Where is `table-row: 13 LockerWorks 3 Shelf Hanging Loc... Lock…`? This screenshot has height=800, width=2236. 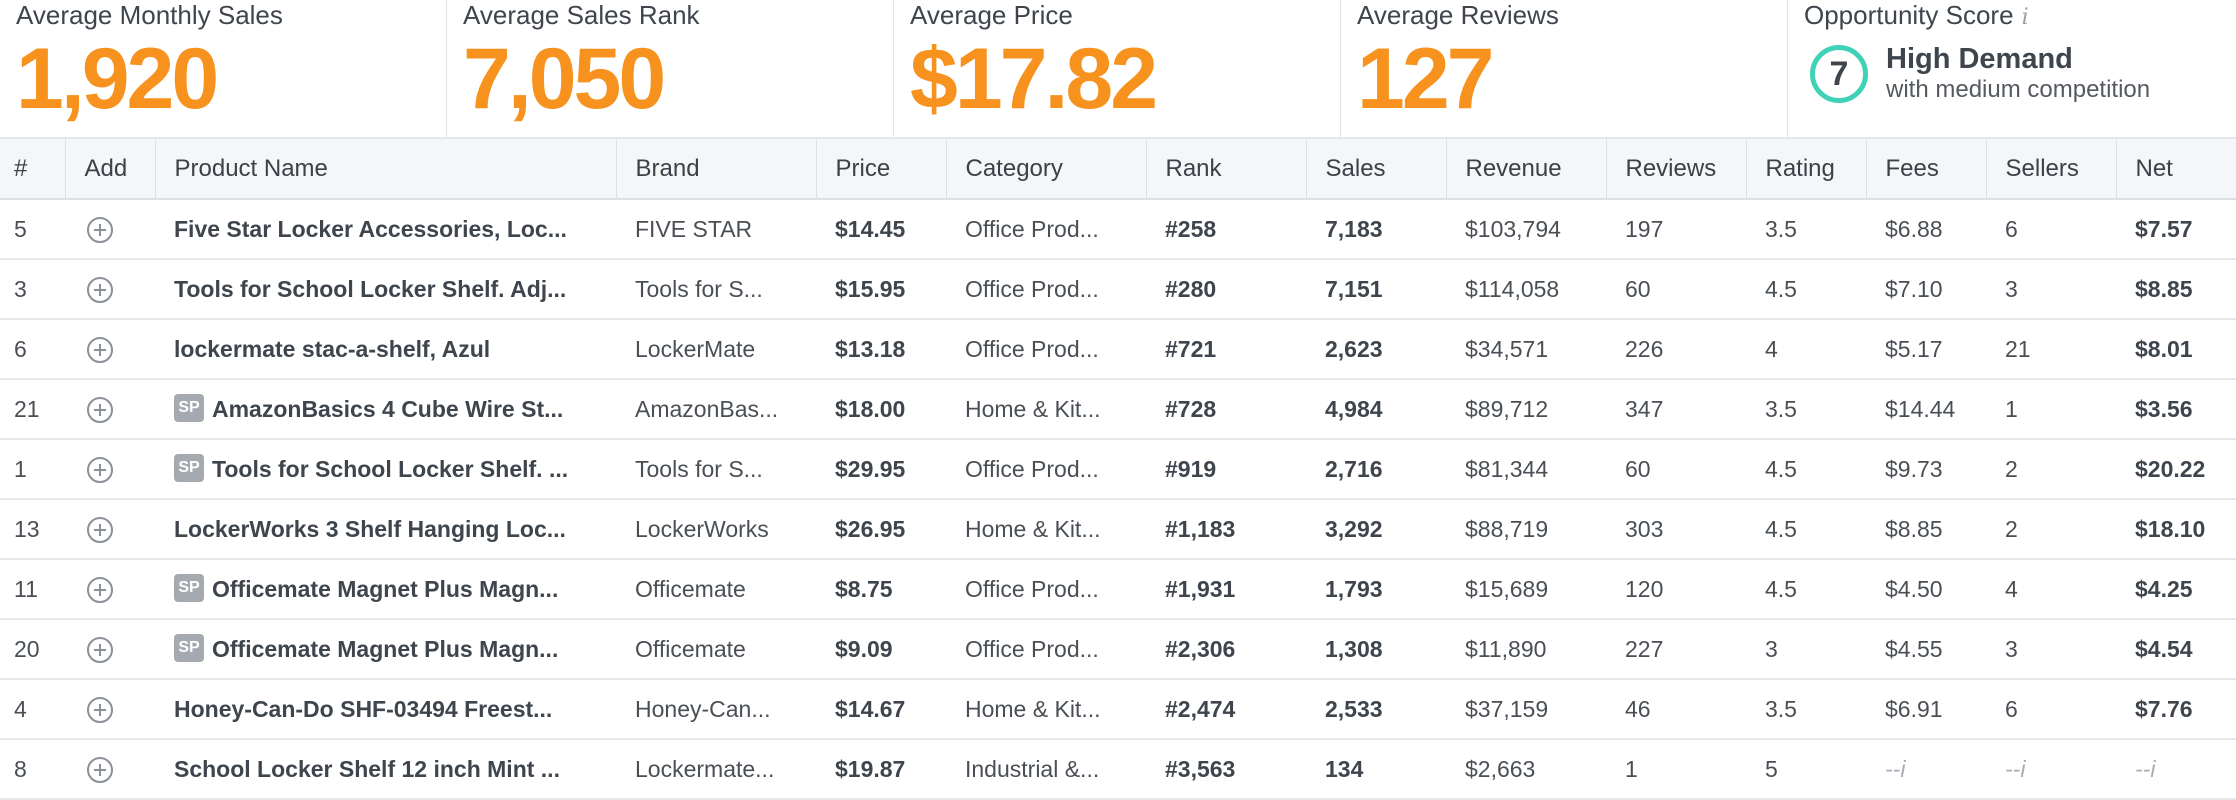
table-row: 13 LockerWorks 3 Shelf Hanging Loc... Lock… is located at coordinates (1118, 529).